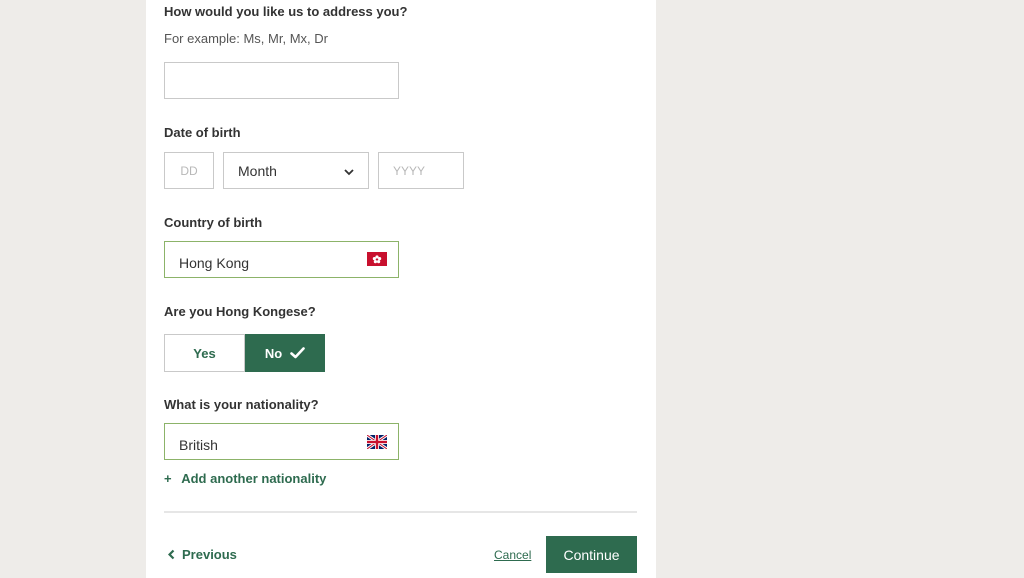 This screenshot has height=578, width=1024. I want to click on citizen-yes-button: Yes, so click(204, 353).